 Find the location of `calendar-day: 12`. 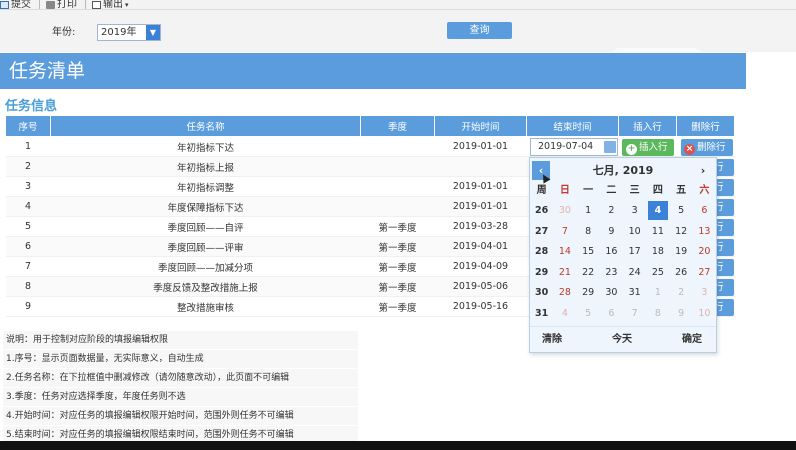

calendar-day: 12 is located at coordinates (681, 232).